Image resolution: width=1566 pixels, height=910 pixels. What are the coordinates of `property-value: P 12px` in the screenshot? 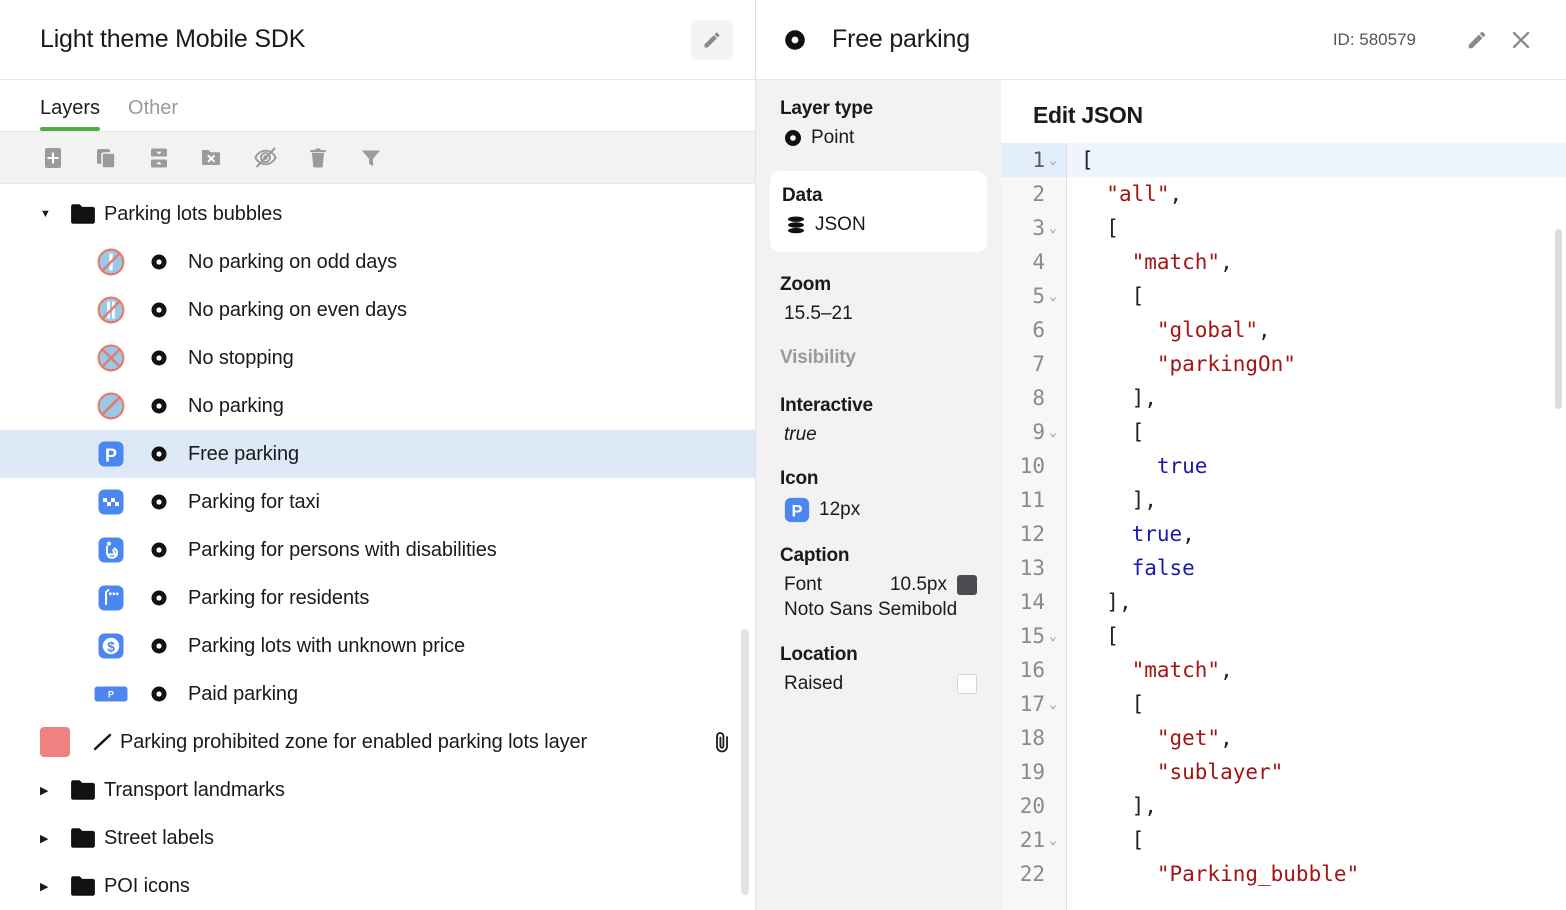 It's located at (878, 510).